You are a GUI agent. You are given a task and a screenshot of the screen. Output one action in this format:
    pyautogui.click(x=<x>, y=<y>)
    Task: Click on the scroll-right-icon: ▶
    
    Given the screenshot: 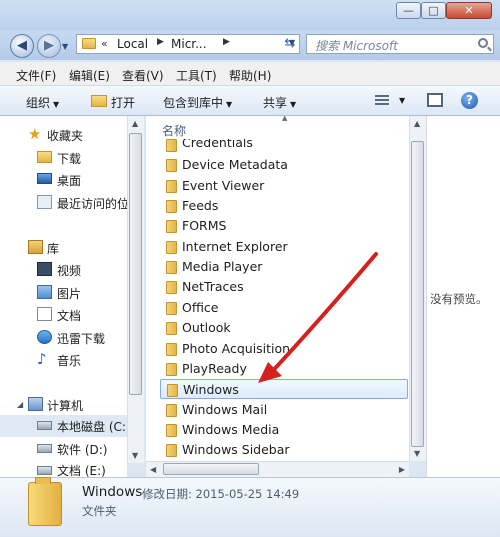 What is the action you would take?
    pyautogui.click(x=402, y=469)
    